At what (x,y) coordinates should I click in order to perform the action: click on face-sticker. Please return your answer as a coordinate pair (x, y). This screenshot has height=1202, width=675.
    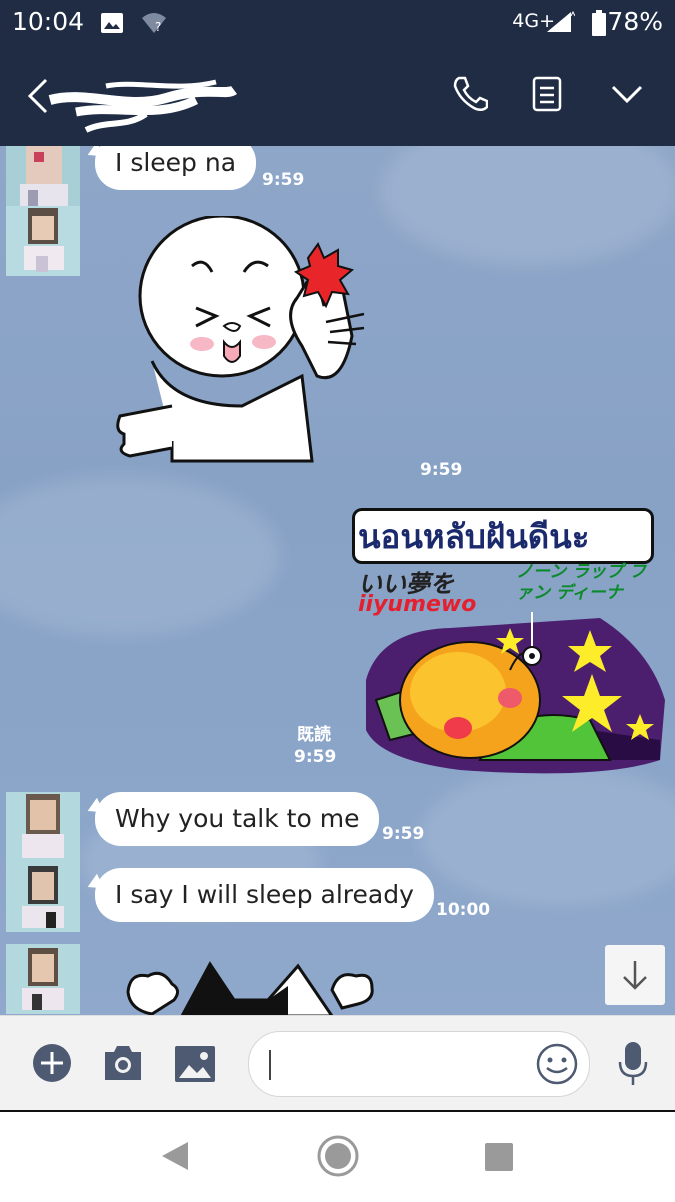
    Looking at the image, I should click on (242, 341).